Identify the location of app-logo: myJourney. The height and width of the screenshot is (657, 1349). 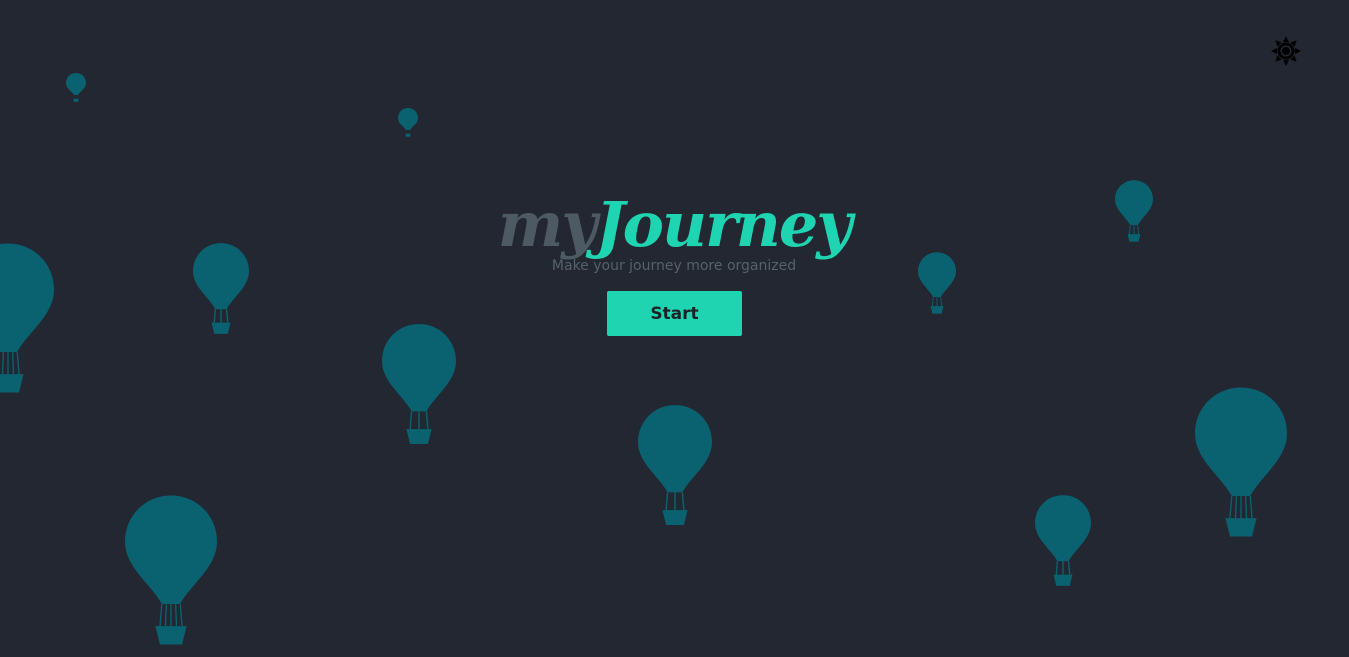
(674, 225).